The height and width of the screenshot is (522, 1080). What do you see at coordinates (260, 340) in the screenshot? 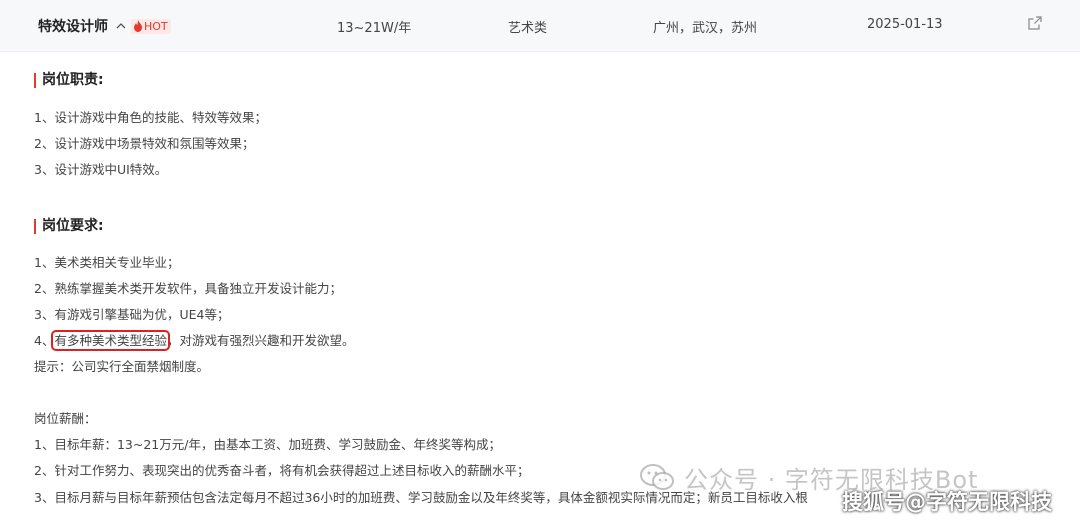
I see `requirement-item-rest: ，对游戏有强烈兴趣和开发欲望。` at bounding box center [260, 340].